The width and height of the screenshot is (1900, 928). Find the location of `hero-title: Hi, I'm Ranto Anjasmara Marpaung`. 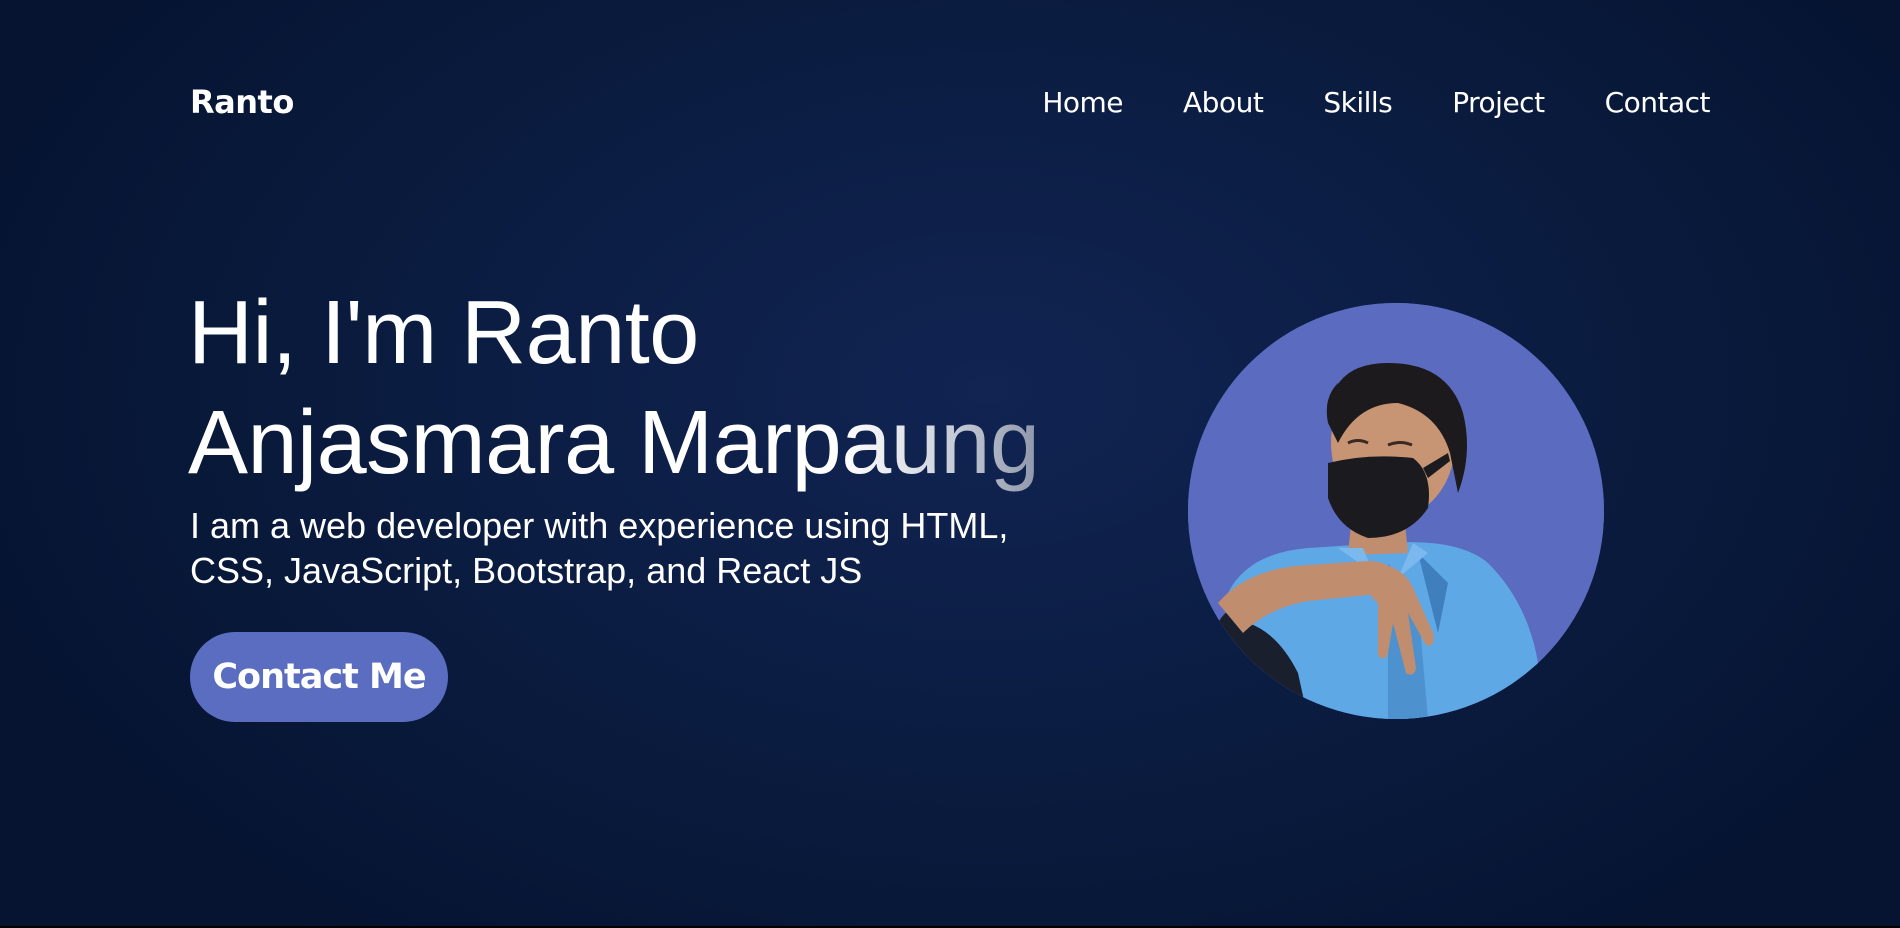

hero-title: Hi, I'm Ranto Anjasmara Marpaung is located at coordinates (638, 388).